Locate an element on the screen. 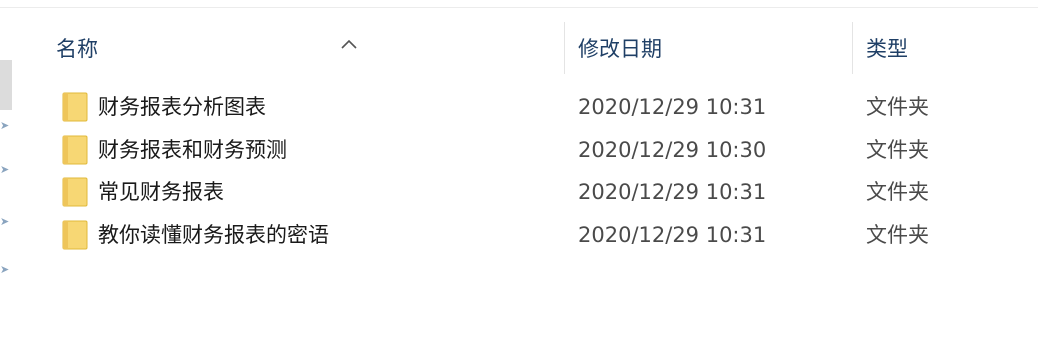 This screenshot has width=1038, height=338. nav-scrollbar-thumb is located at coordinates (6, 85).